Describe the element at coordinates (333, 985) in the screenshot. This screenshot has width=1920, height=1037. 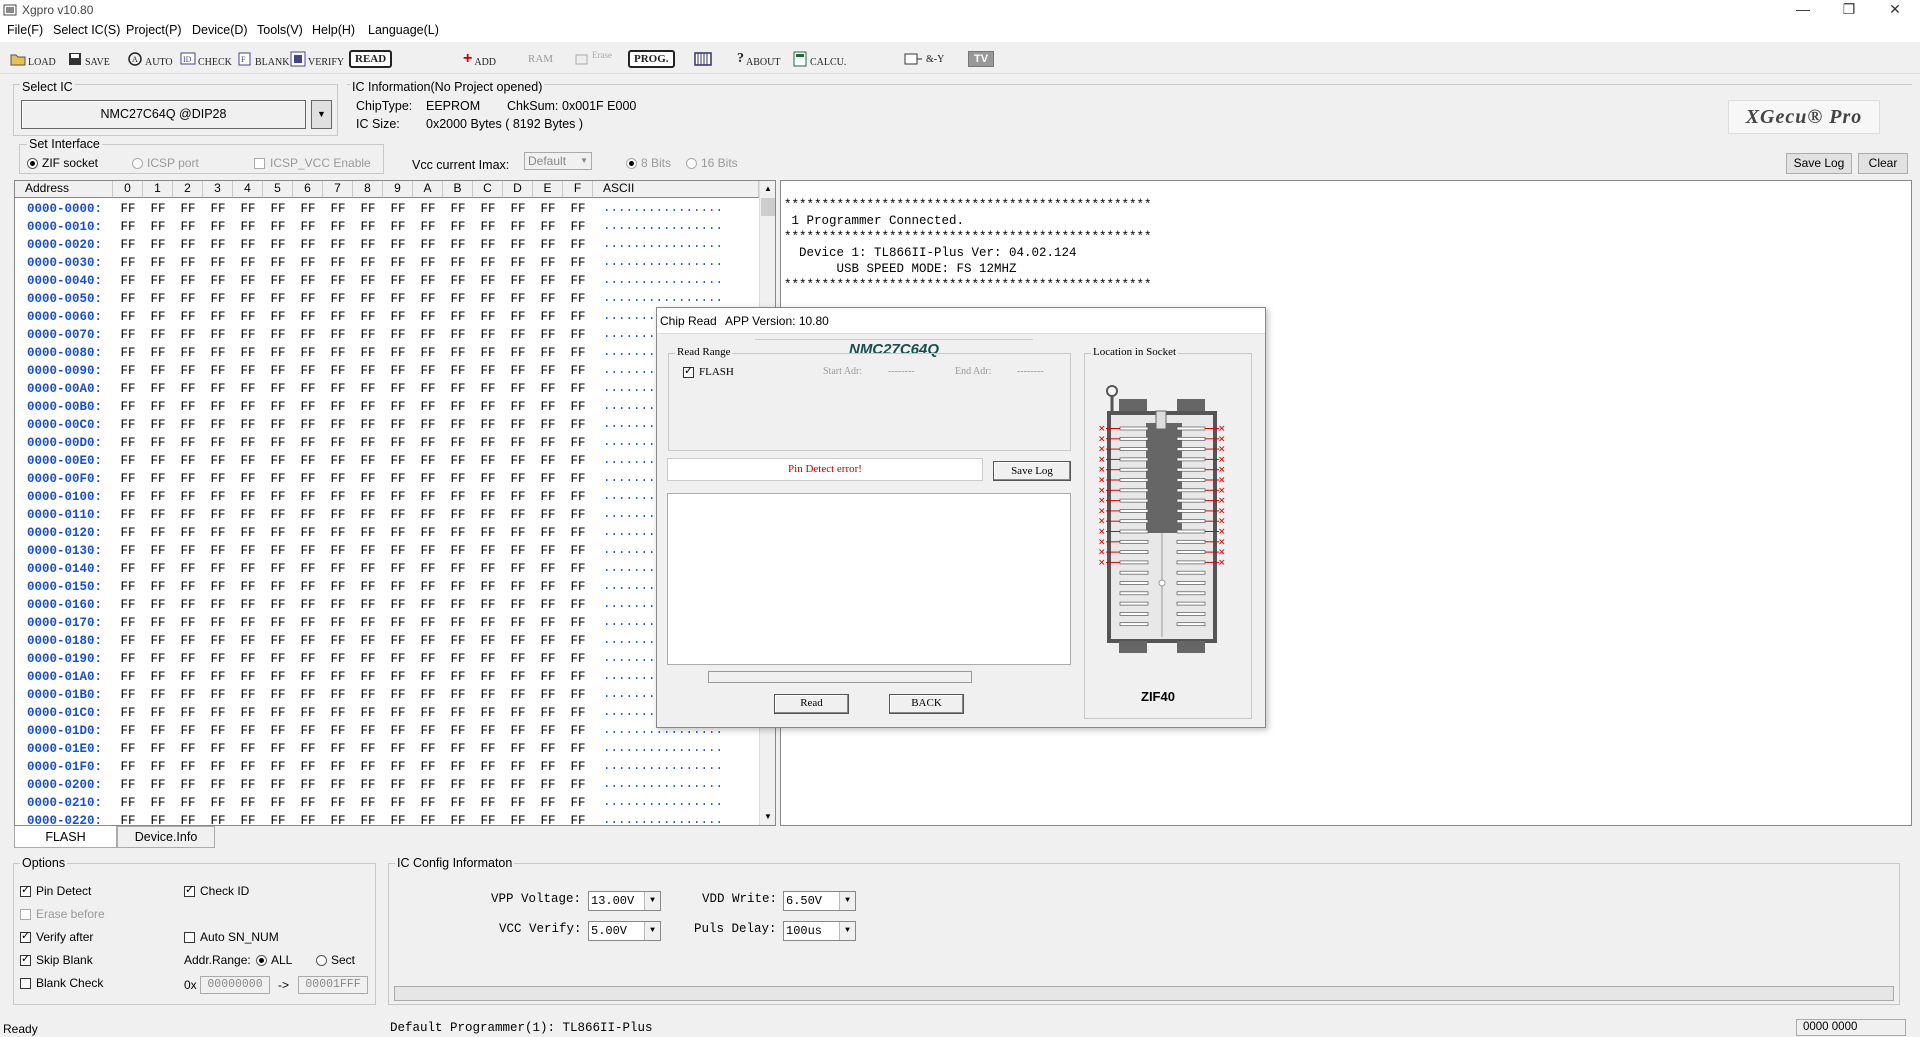
I see `addr-to-field: 00001FFF` at that location.